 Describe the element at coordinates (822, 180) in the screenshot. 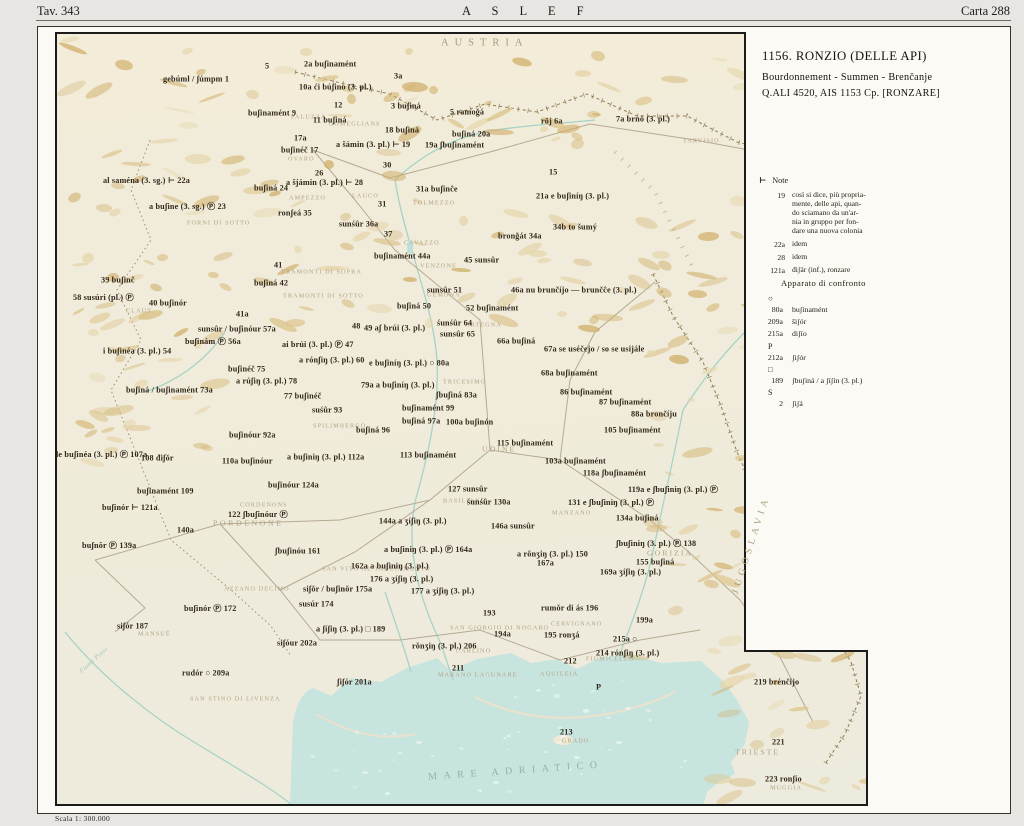

I see `notes-header: ⊢ Note` at that location.